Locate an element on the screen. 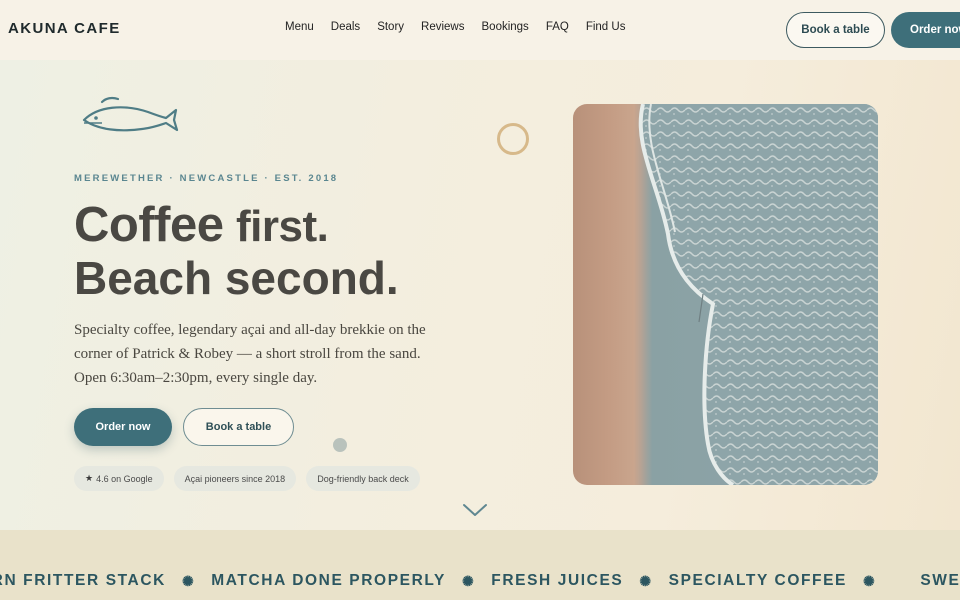 This screenshot has width=960, height=600. marquee-item: ORN FRITTER STACK is located at coordinates (83, 580).